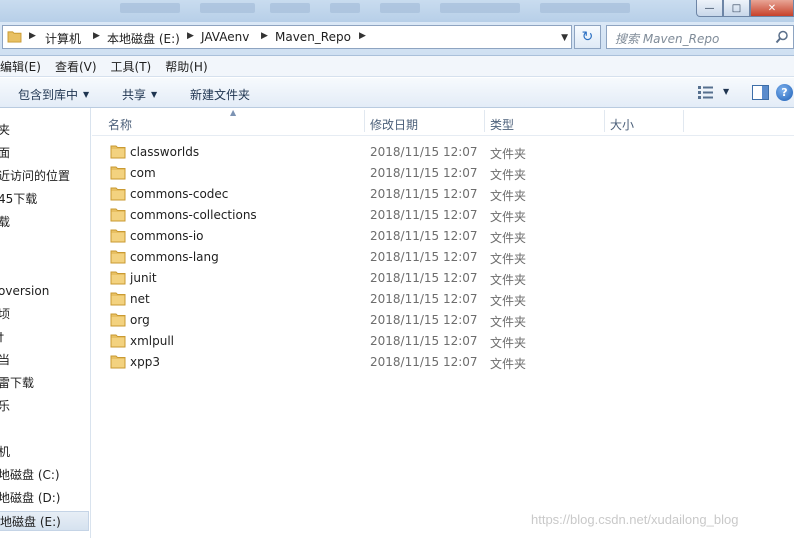 Image resolution: width=794 pixels, height=538 pixels. I want to click on file-name: net, so click(140, 299).